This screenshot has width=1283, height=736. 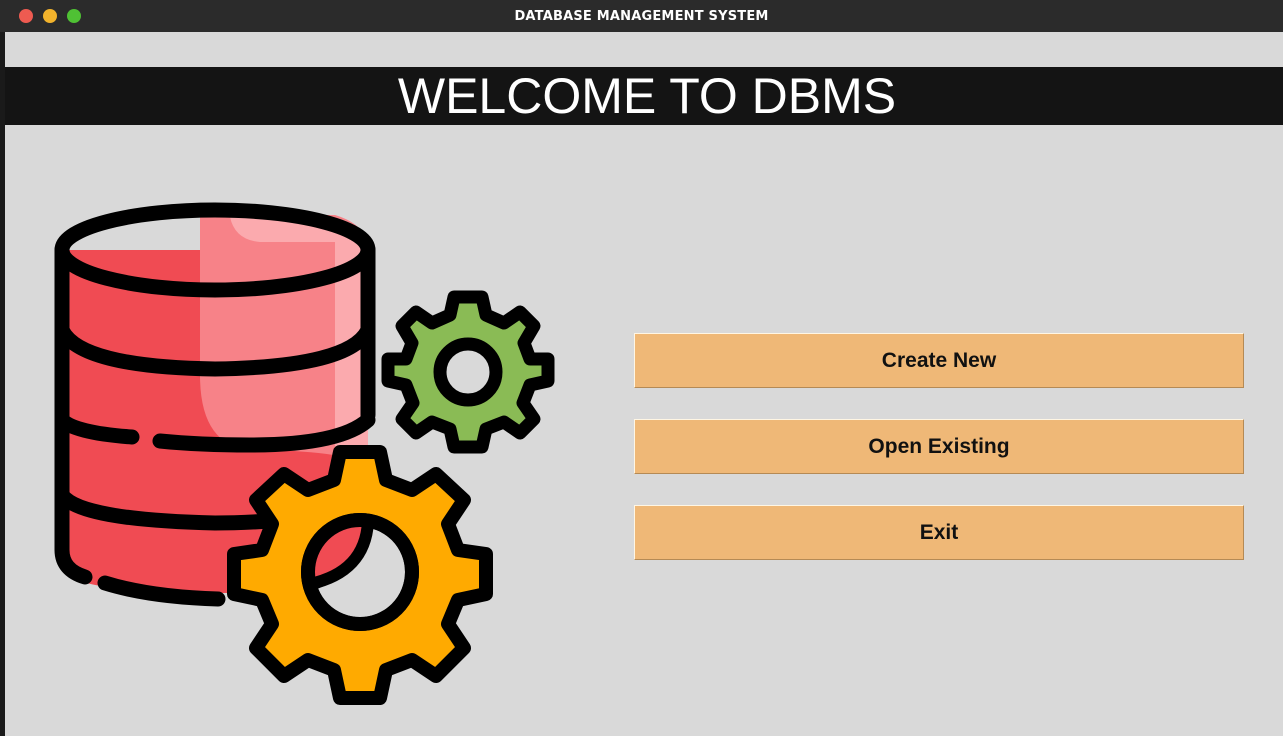 I want to click on welcome-heading: WELCOME TO DBMS, so click(x=647, y=96).